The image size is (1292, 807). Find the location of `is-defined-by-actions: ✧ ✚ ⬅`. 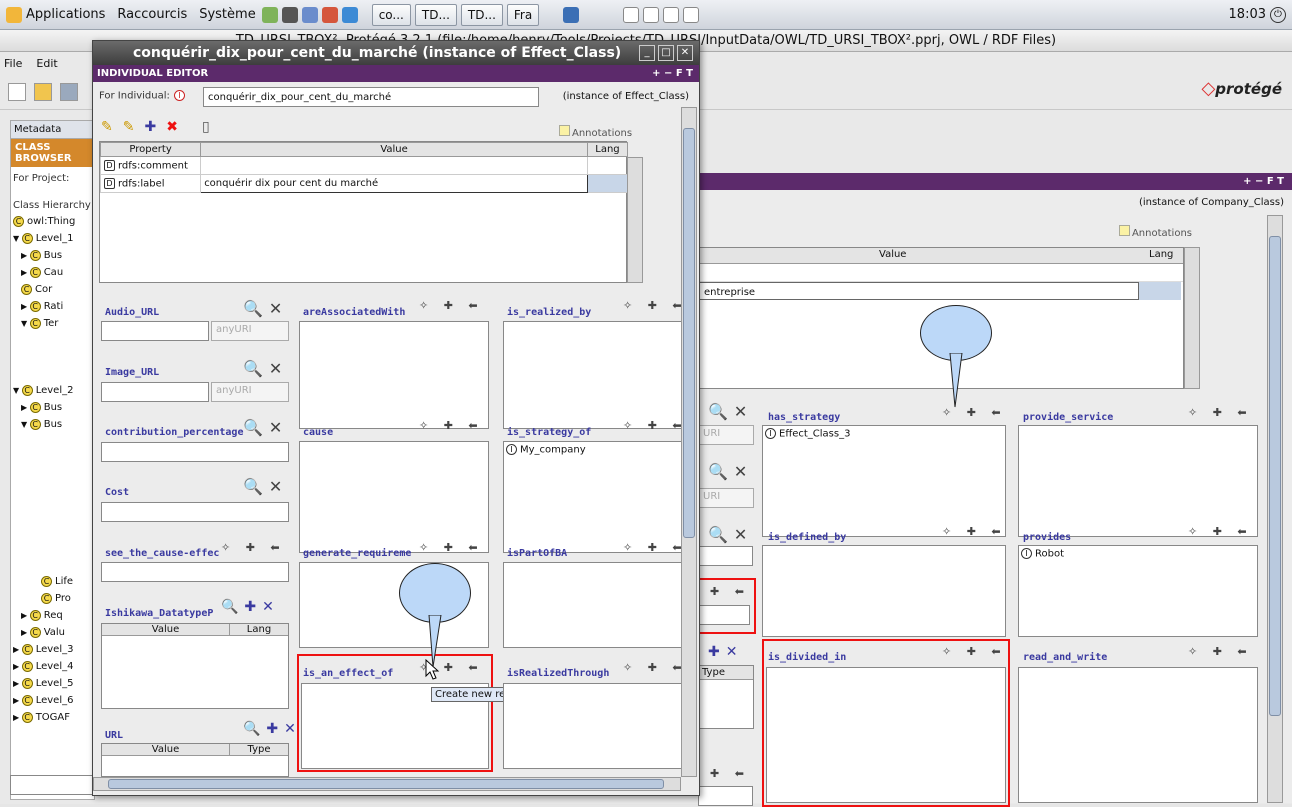

is-defined-by-actions: ✧ ✚ ⬅ is located at coordinates (974, 531).